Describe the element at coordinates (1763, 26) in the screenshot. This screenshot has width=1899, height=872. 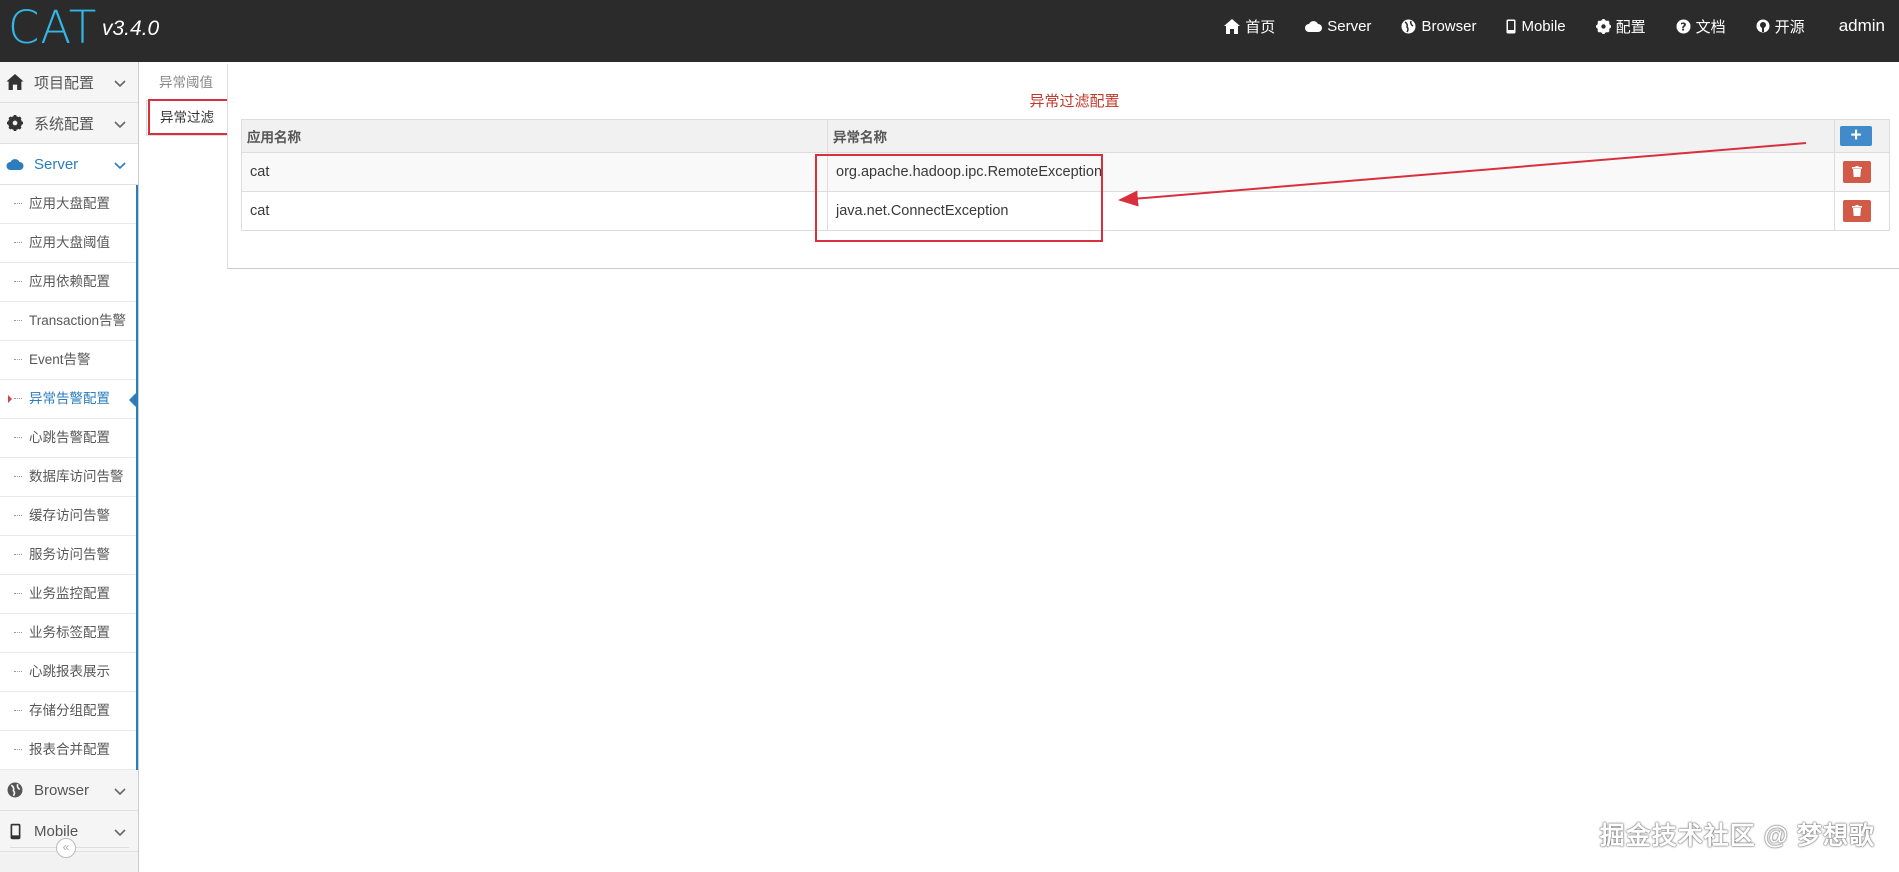
I see `github-icon` at that location.